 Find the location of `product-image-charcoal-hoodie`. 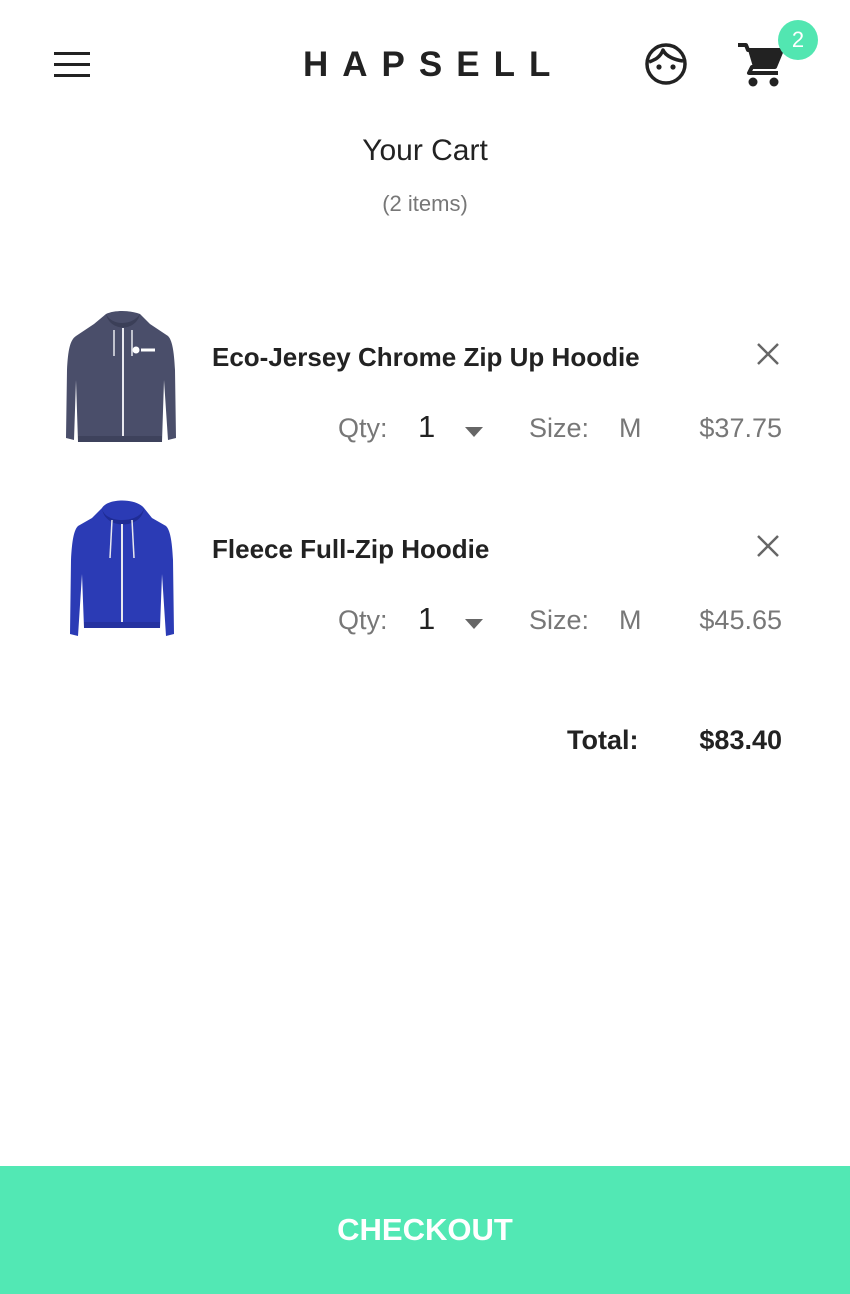

product-image-charcoal-hoodie is located at coordinates (122, 379).